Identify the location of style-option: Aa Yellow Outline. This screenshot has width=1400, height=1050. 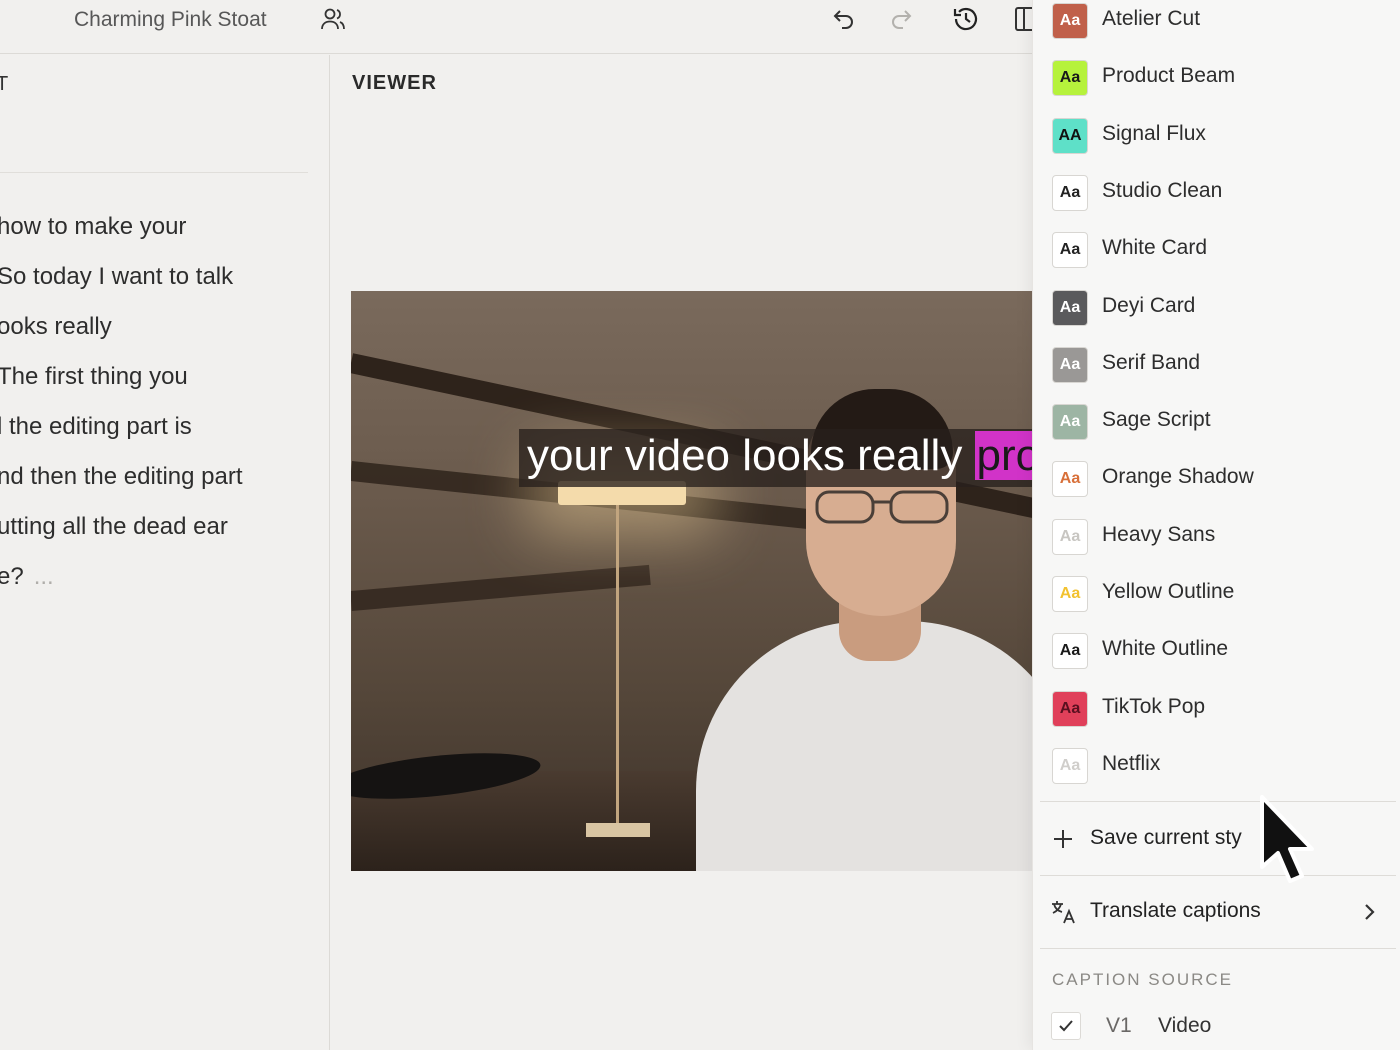
(1216, 602).